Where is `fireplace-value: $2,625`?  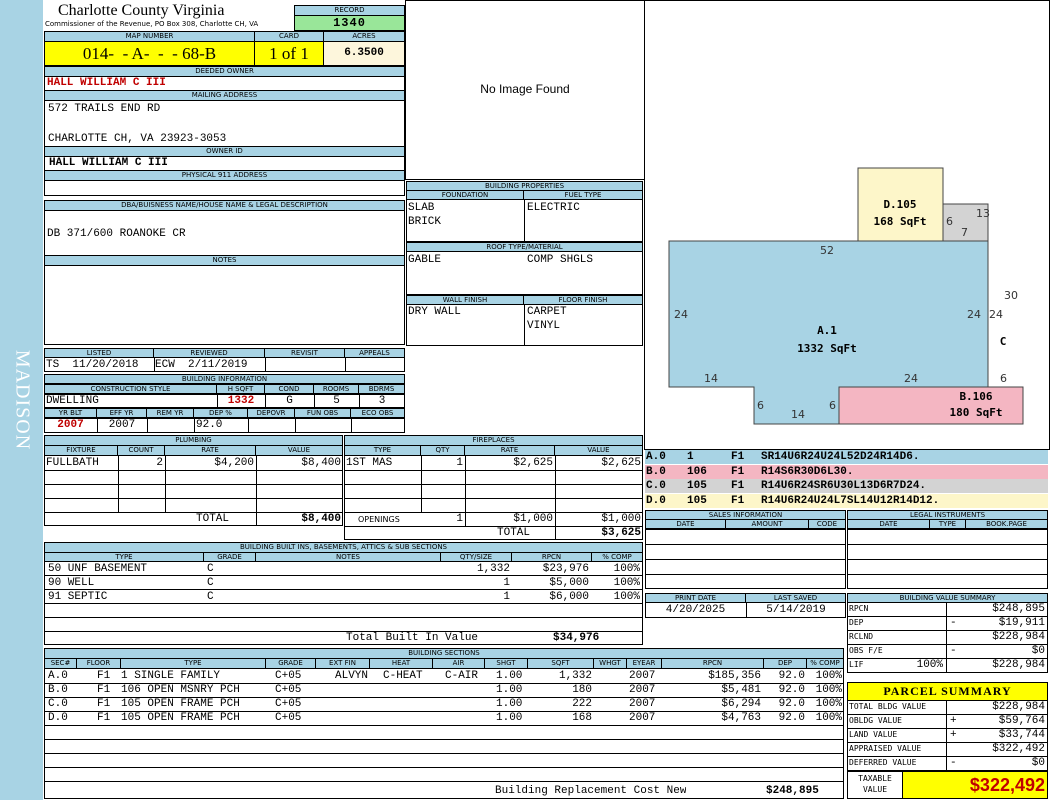
fireplace-value: $2,625 is located at coordinates (621, 463).